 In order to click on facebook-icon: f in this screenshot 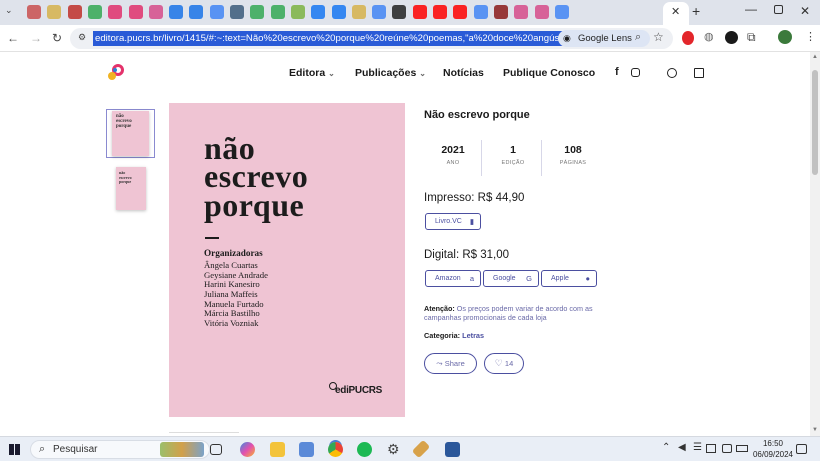, I will do `click(617, 72)`.